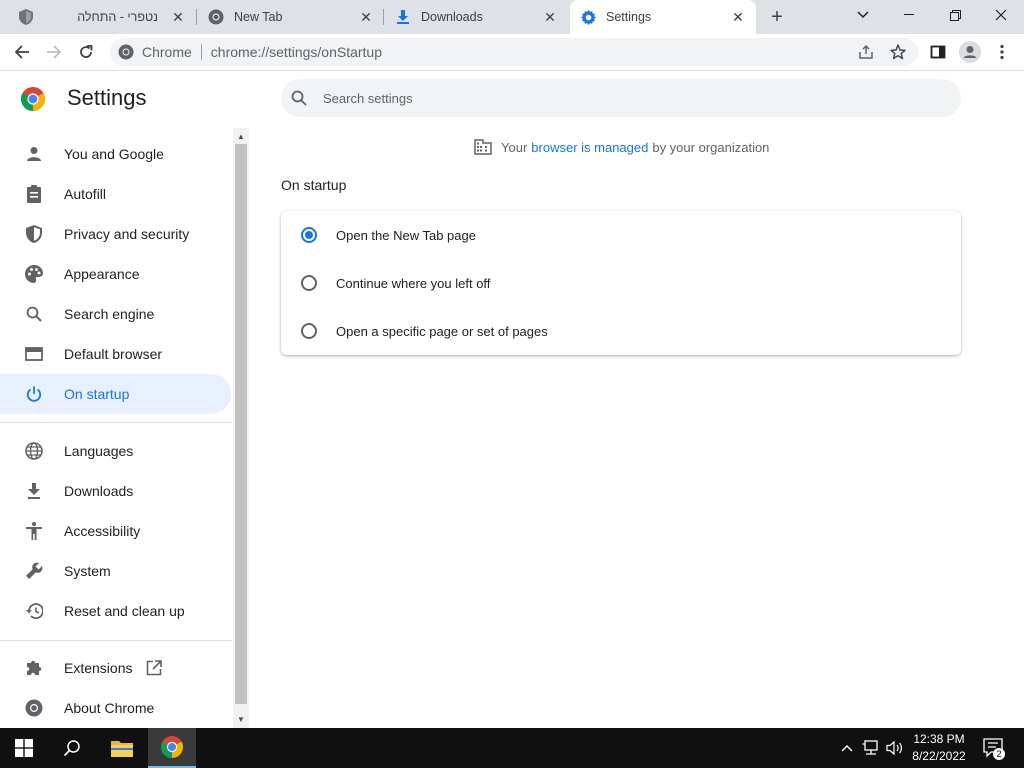 This screenshot has height=768, width=1024. Describe the element at coordinates (122, 748) in the screenshot. I see `file-explorer-icon` at that location.